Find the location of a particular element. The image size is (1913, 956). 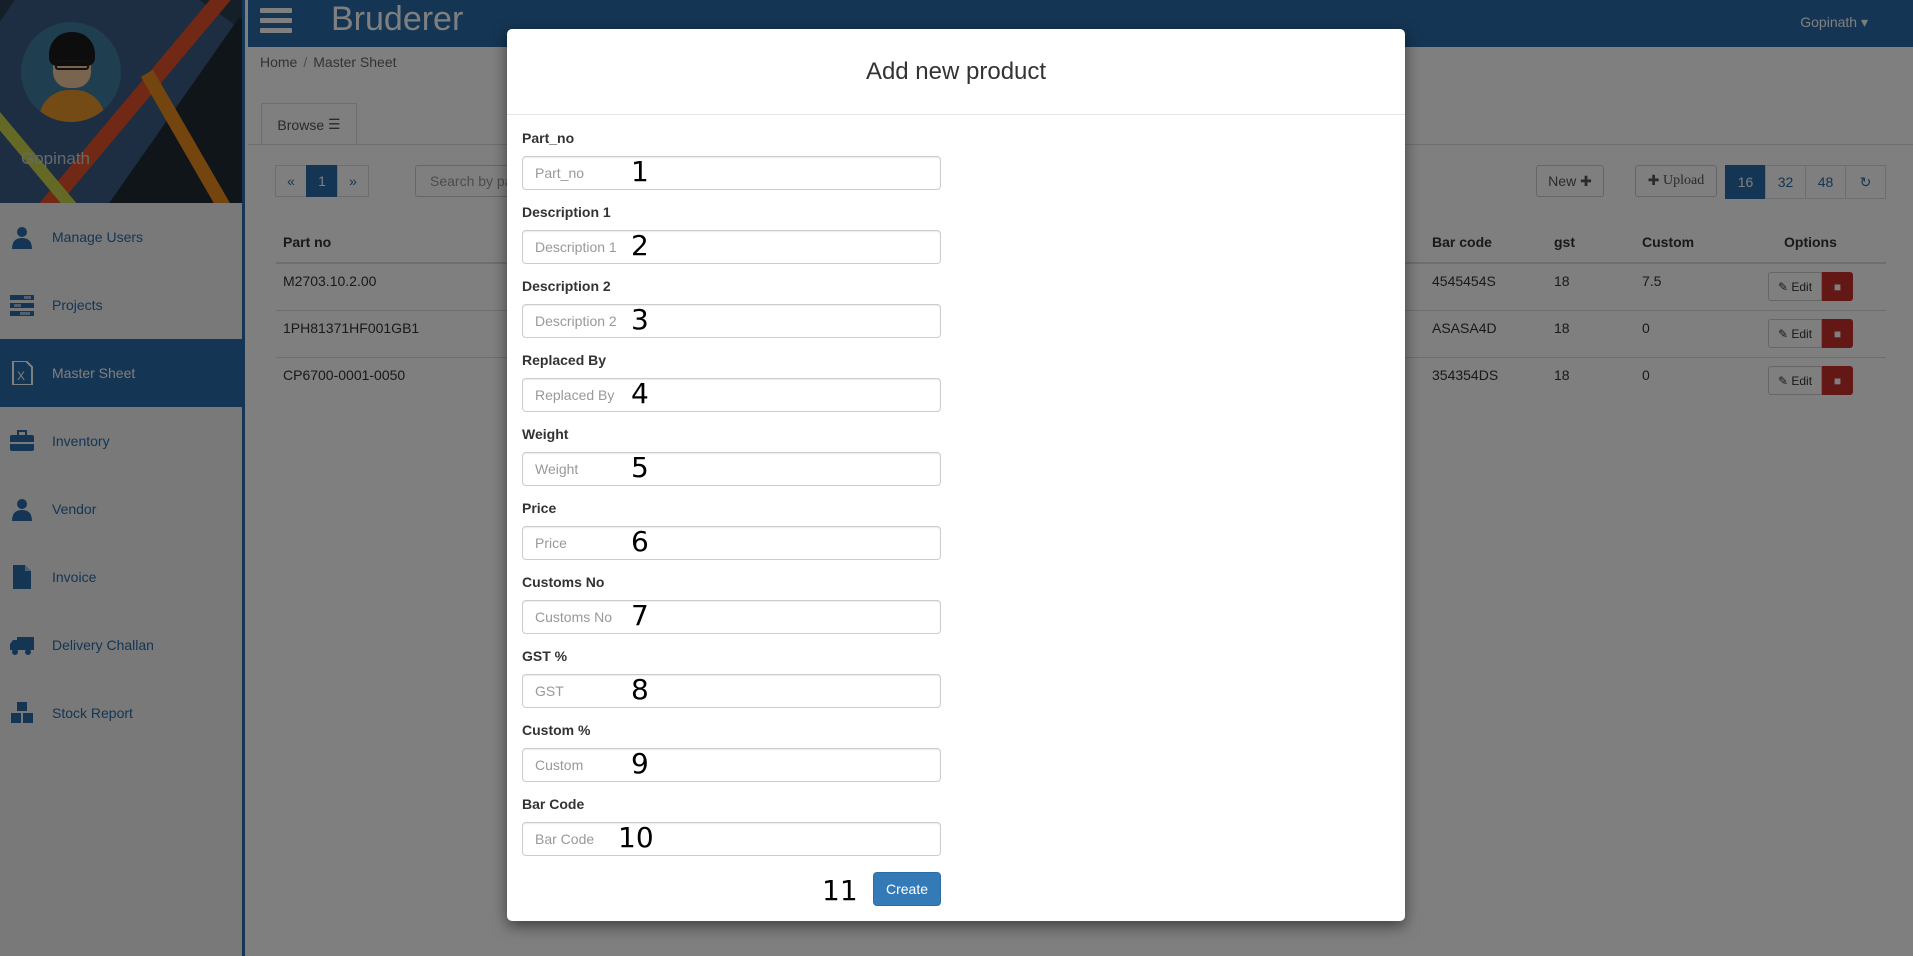

annotation-tag: 7 is located at coordinates (640, 615).